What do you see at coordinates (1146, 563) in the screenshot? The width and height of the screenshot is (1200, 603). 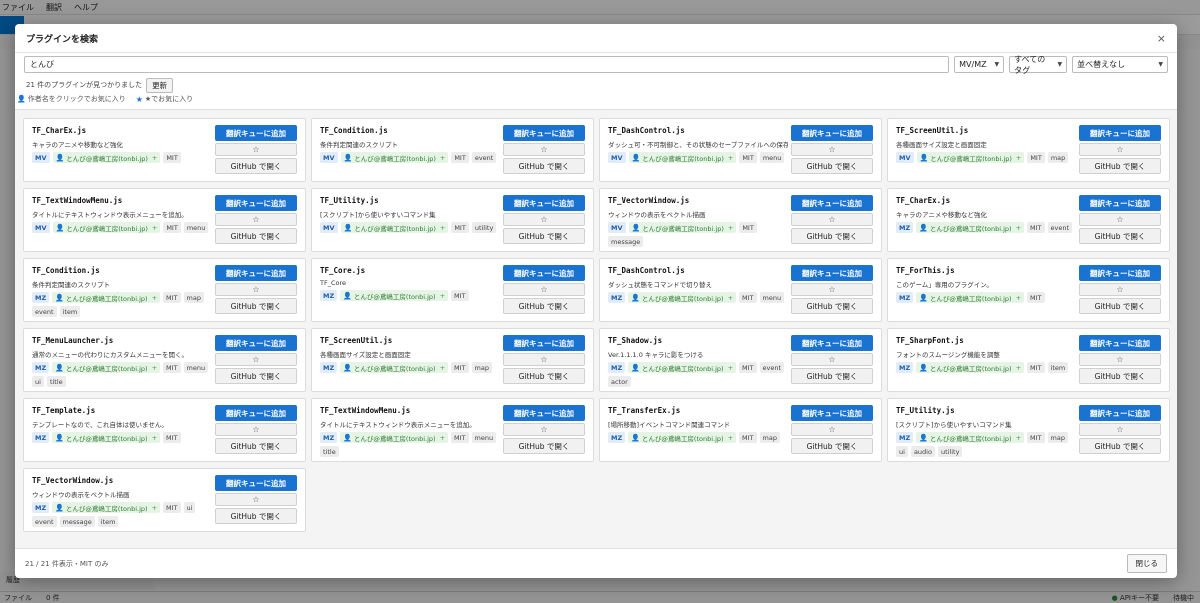 I see `close-button: 閉じる` at bounding box center [1146, 563].